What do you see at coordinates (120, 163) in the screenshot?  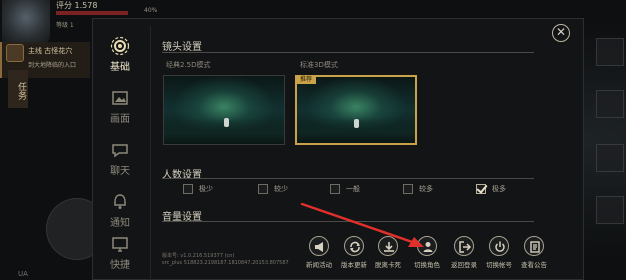 I see `tab-chat: 聊天` at bounding box center [120, 163].